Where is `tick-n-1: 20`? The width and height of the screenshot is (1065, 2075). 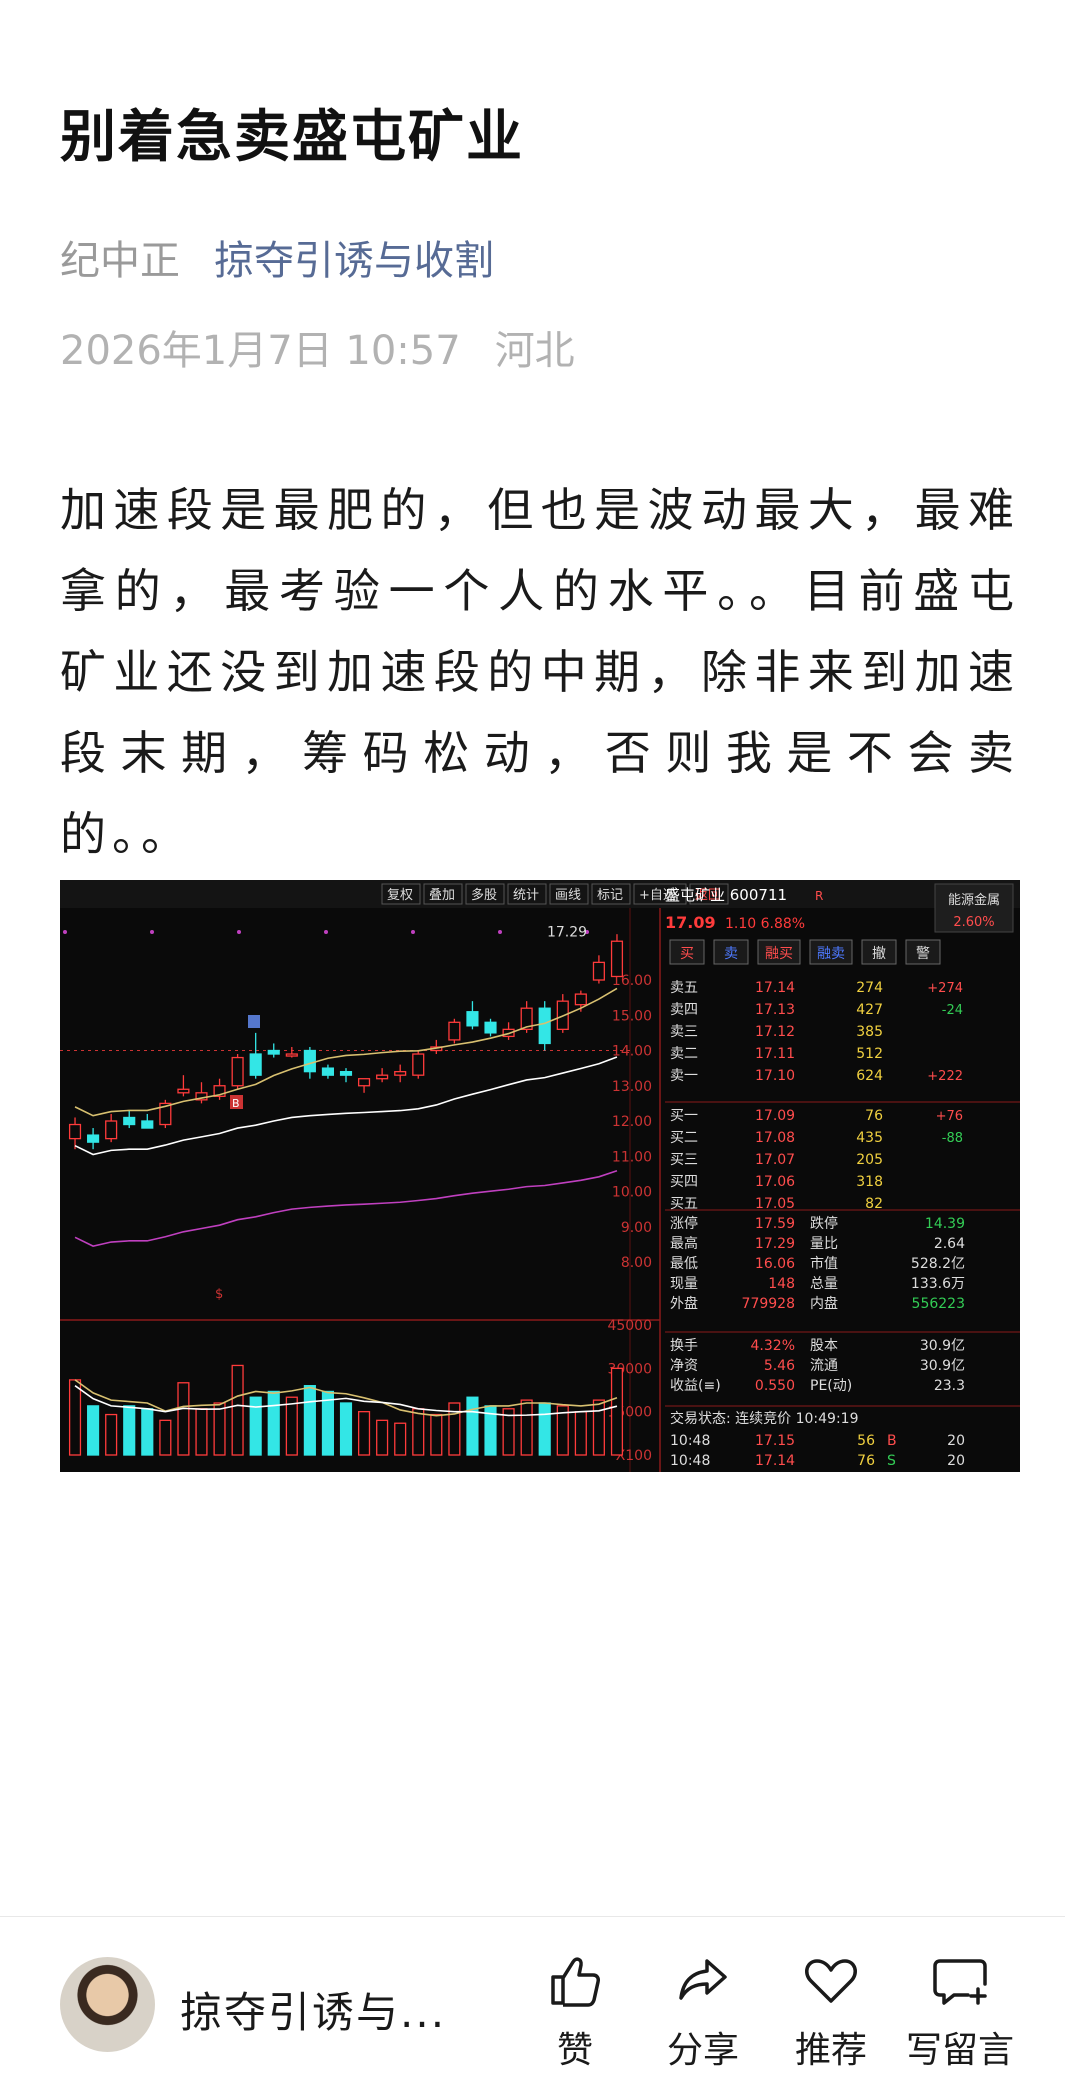 tick-n-1: 20 is located at coordinates (956, 1461).